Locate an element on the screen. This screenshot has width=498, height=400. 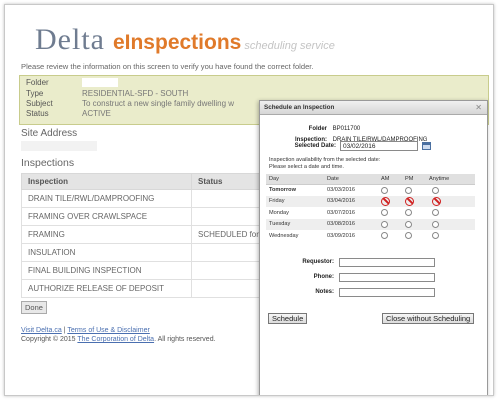
done-button: Done is located at coordinates (34, 307).